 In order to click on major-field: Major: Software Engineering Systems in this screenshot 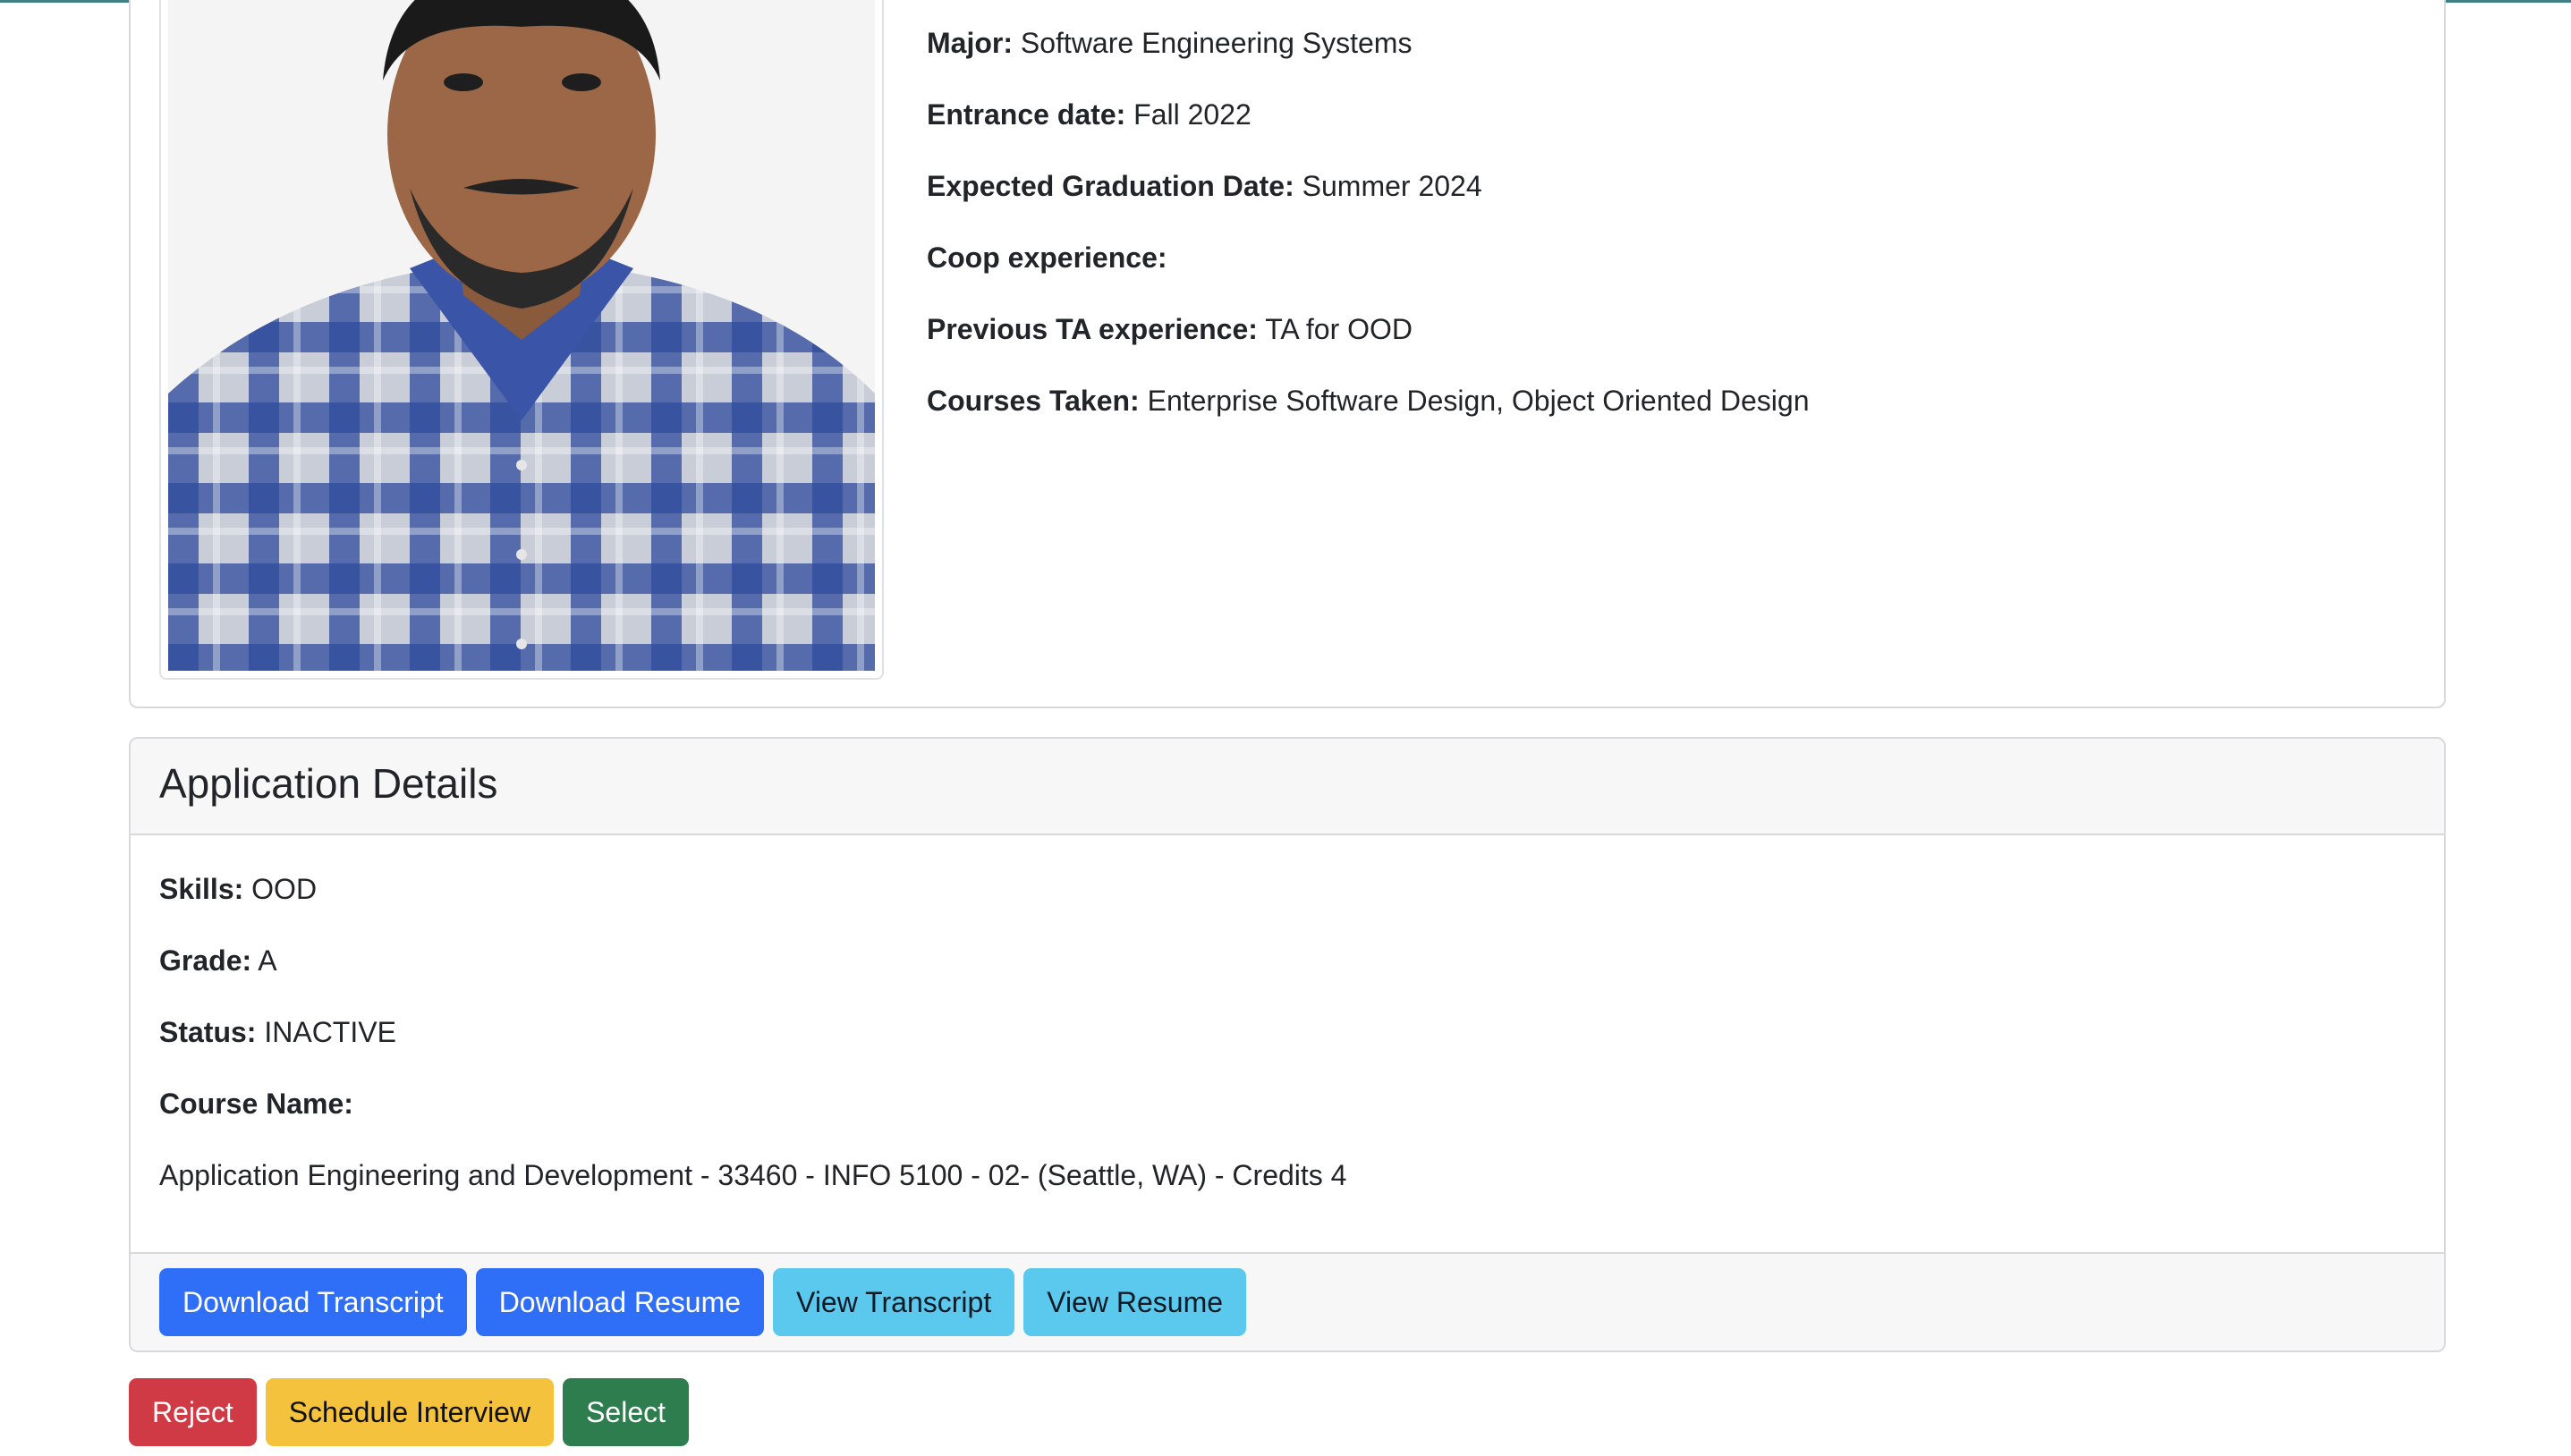, I will do `click(1642, 43)`.